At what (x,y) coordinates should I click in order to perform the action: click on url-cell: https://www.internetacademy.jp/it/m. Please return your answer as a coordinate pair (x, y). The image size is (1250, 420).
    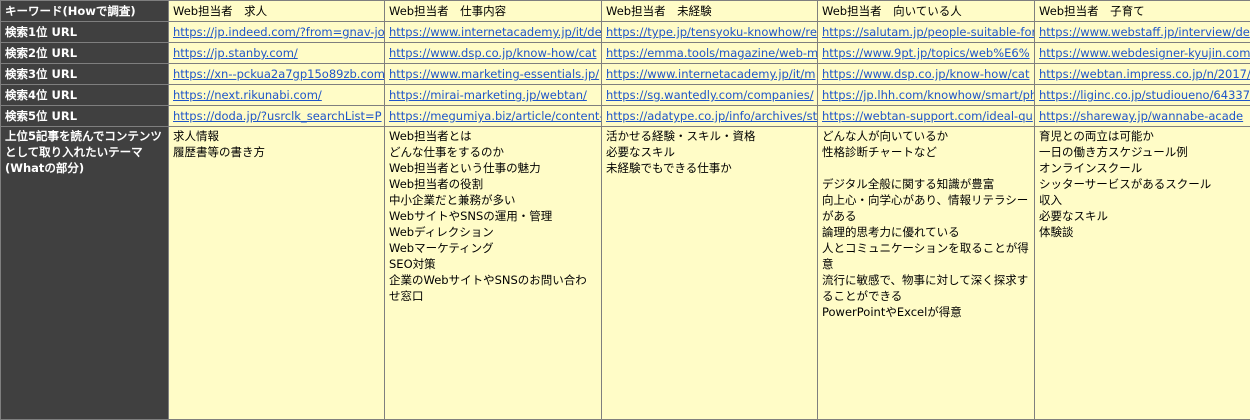
    Looking at the image, I should click on (709, 74).